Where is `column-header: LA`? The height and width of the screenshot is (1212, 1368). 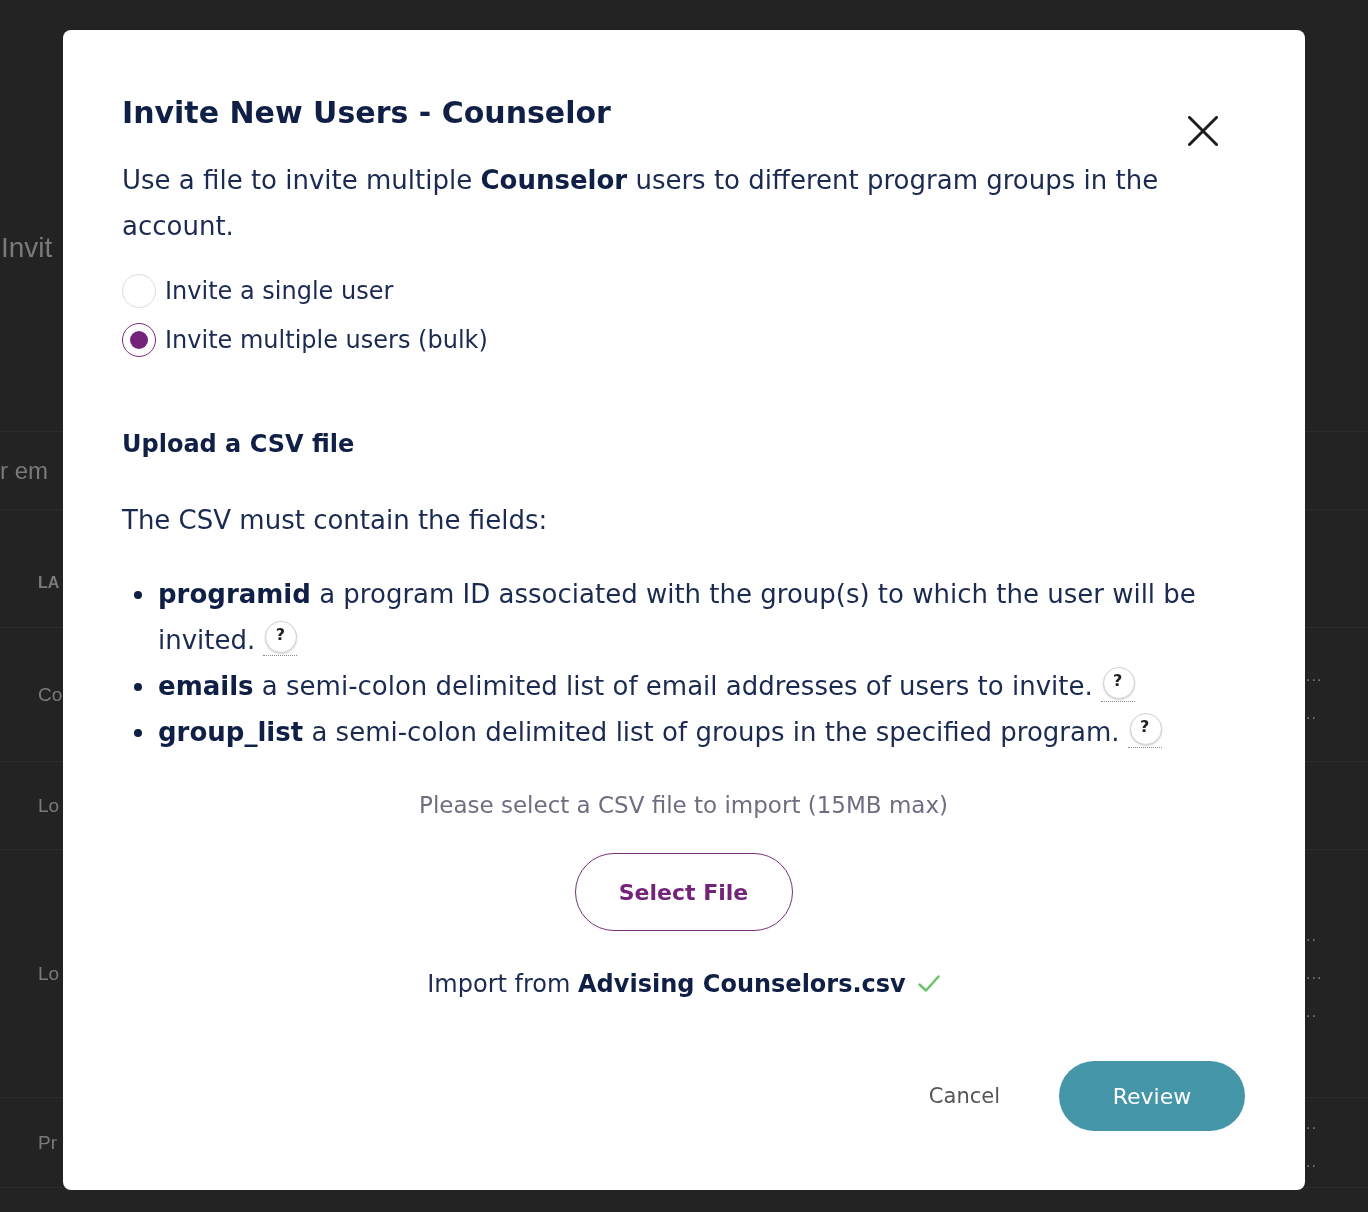 column-header: LA is located at coordinates (49, 583).